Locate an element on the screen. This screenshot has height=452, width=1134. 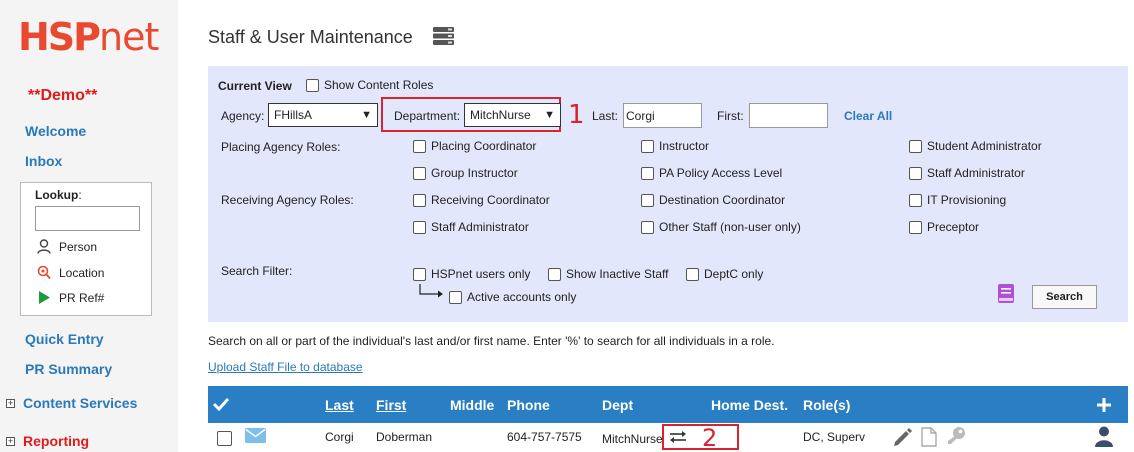
clear-all-link: Clear All is located at coordinates (868, 116).